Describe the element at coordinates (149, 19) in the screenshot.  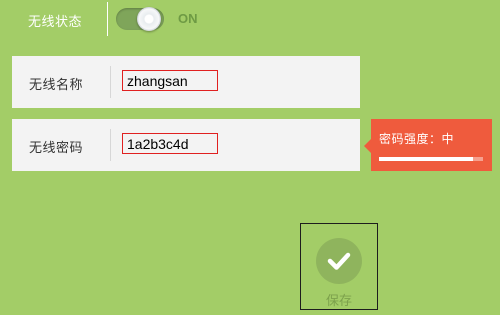
I see `toggle-knob` at that location.